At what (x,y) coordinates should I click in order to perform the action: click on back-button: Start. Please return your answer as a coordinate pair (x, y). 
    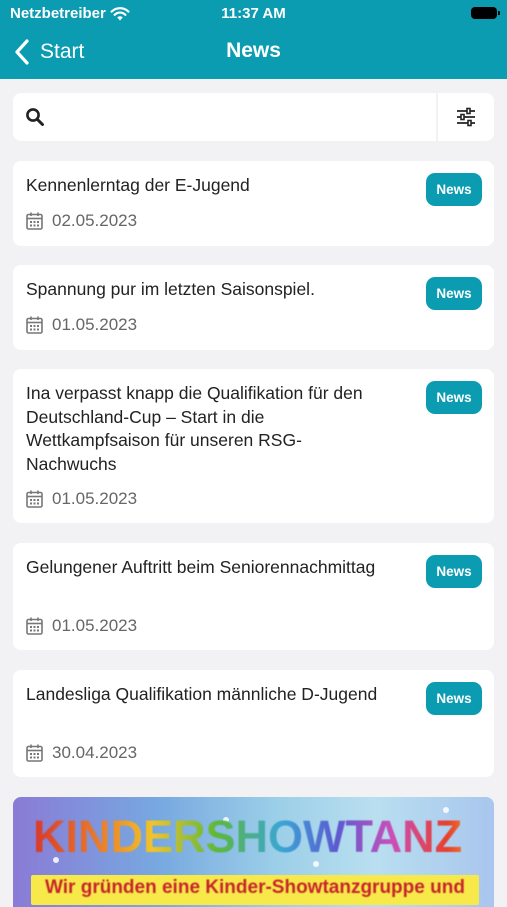
    Looking at the image, I should click on (49, 52).